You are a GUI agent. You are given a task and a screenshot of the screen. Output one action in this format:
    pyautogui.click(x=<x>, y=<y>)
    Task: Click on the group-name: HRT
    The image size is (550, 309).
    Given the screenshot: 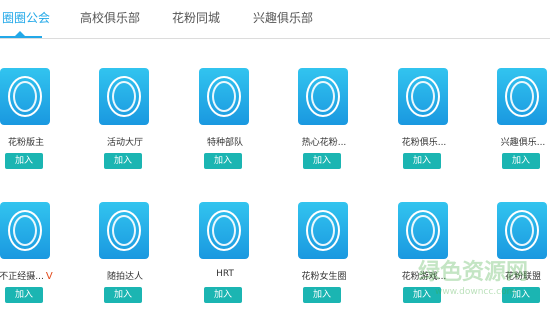 What is the action you would take?
    pyautogui.click(x=225, y=274)
    